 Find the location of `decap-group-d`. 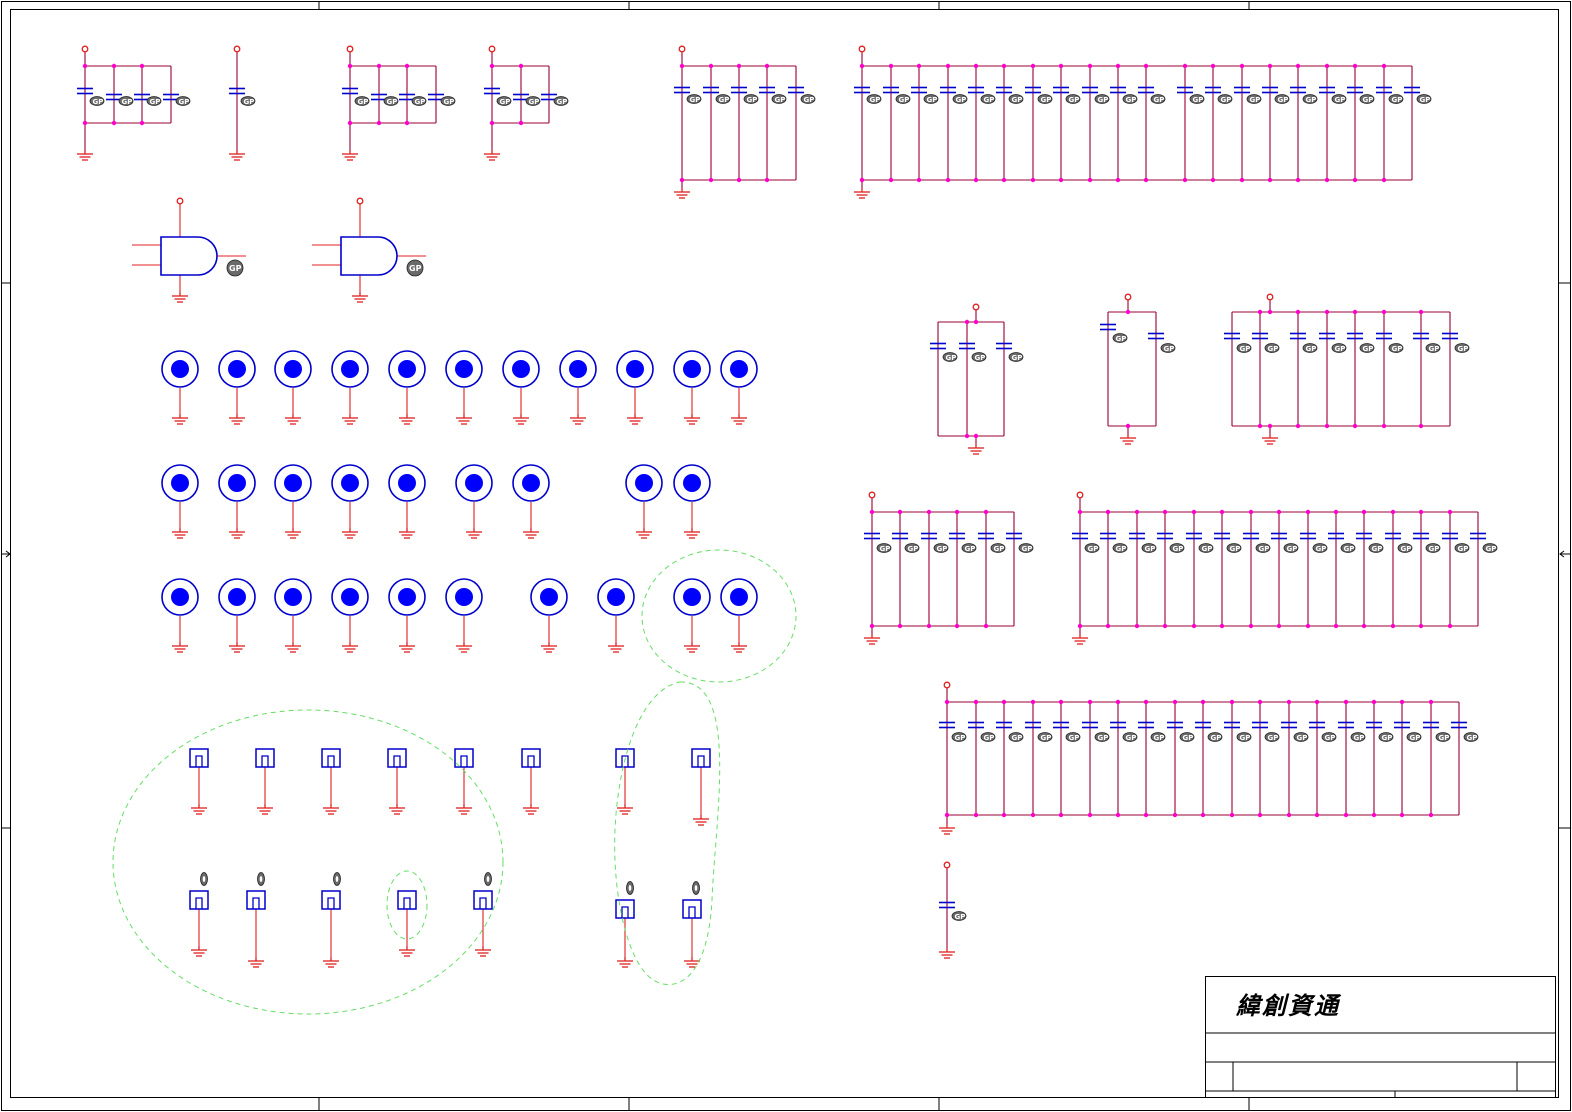

decap-group-d is located at coordinates (976, 379).